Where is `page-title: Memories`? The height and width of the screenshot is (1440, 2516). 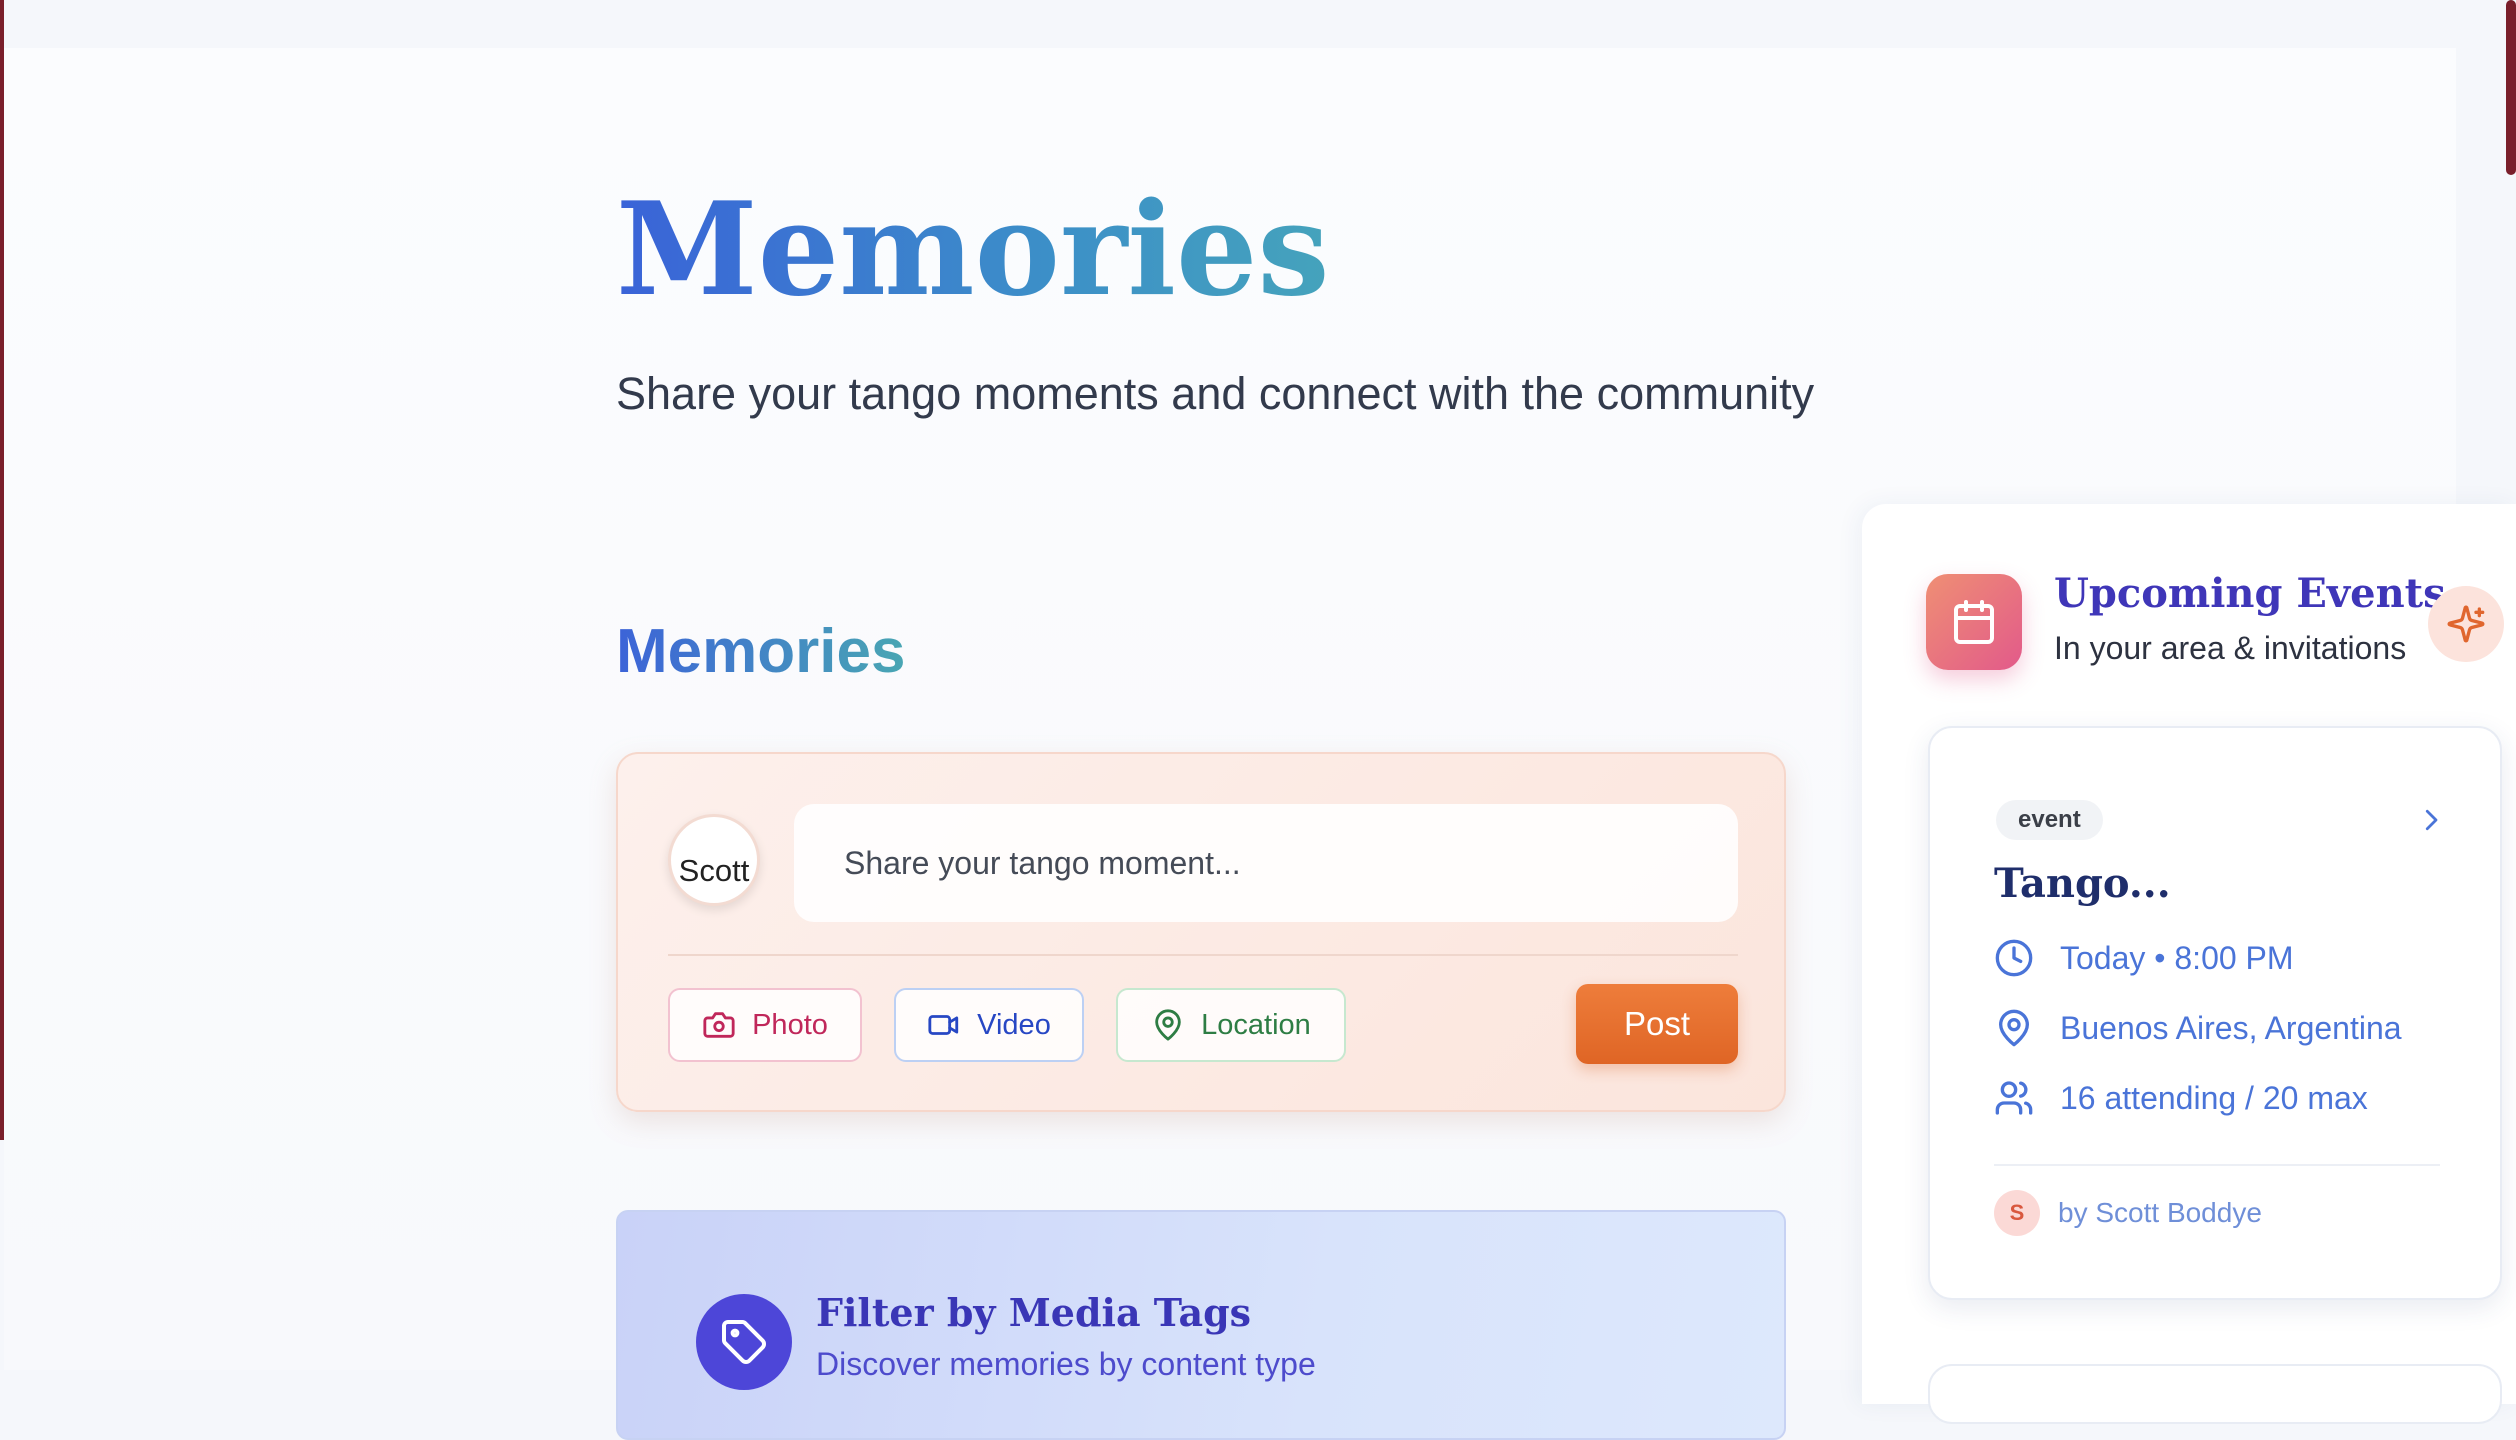
page-title: Memories is located at coordinates (973, 250).